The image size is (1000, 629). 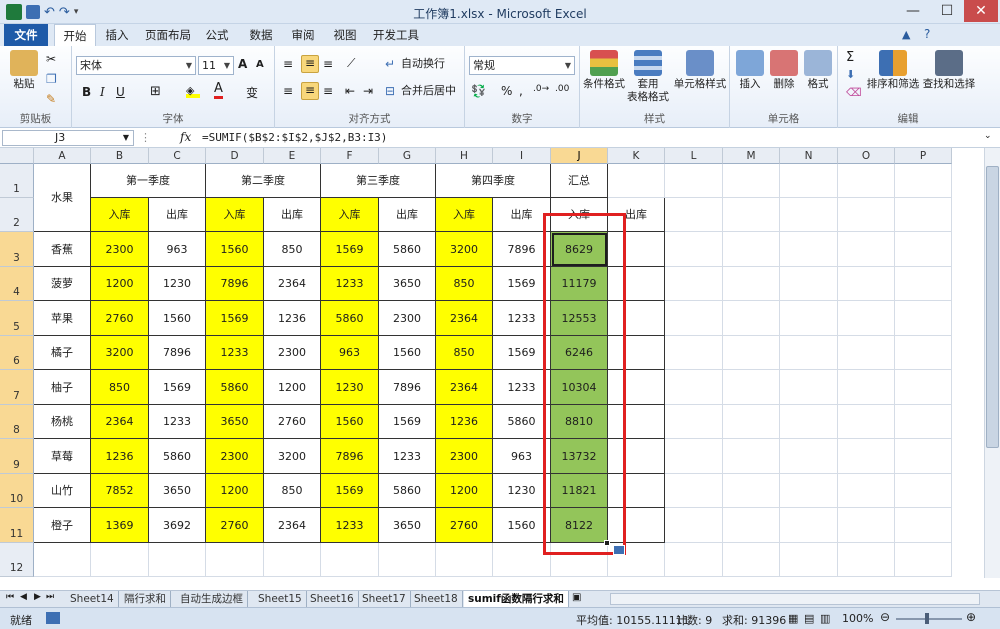 I want to click on column-header-p: P, so click(x=923, y=156).